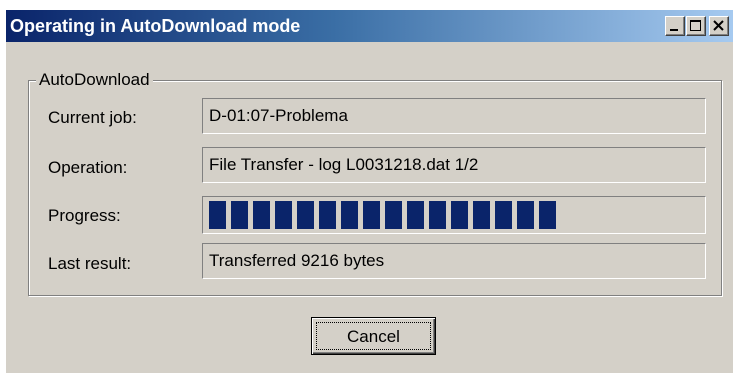 The height and width of the screenshot is (373, 733). What do you see at coordinates (675, 26) in the screenshot?
I see `minimize-button` at bounding box center [675, 26].